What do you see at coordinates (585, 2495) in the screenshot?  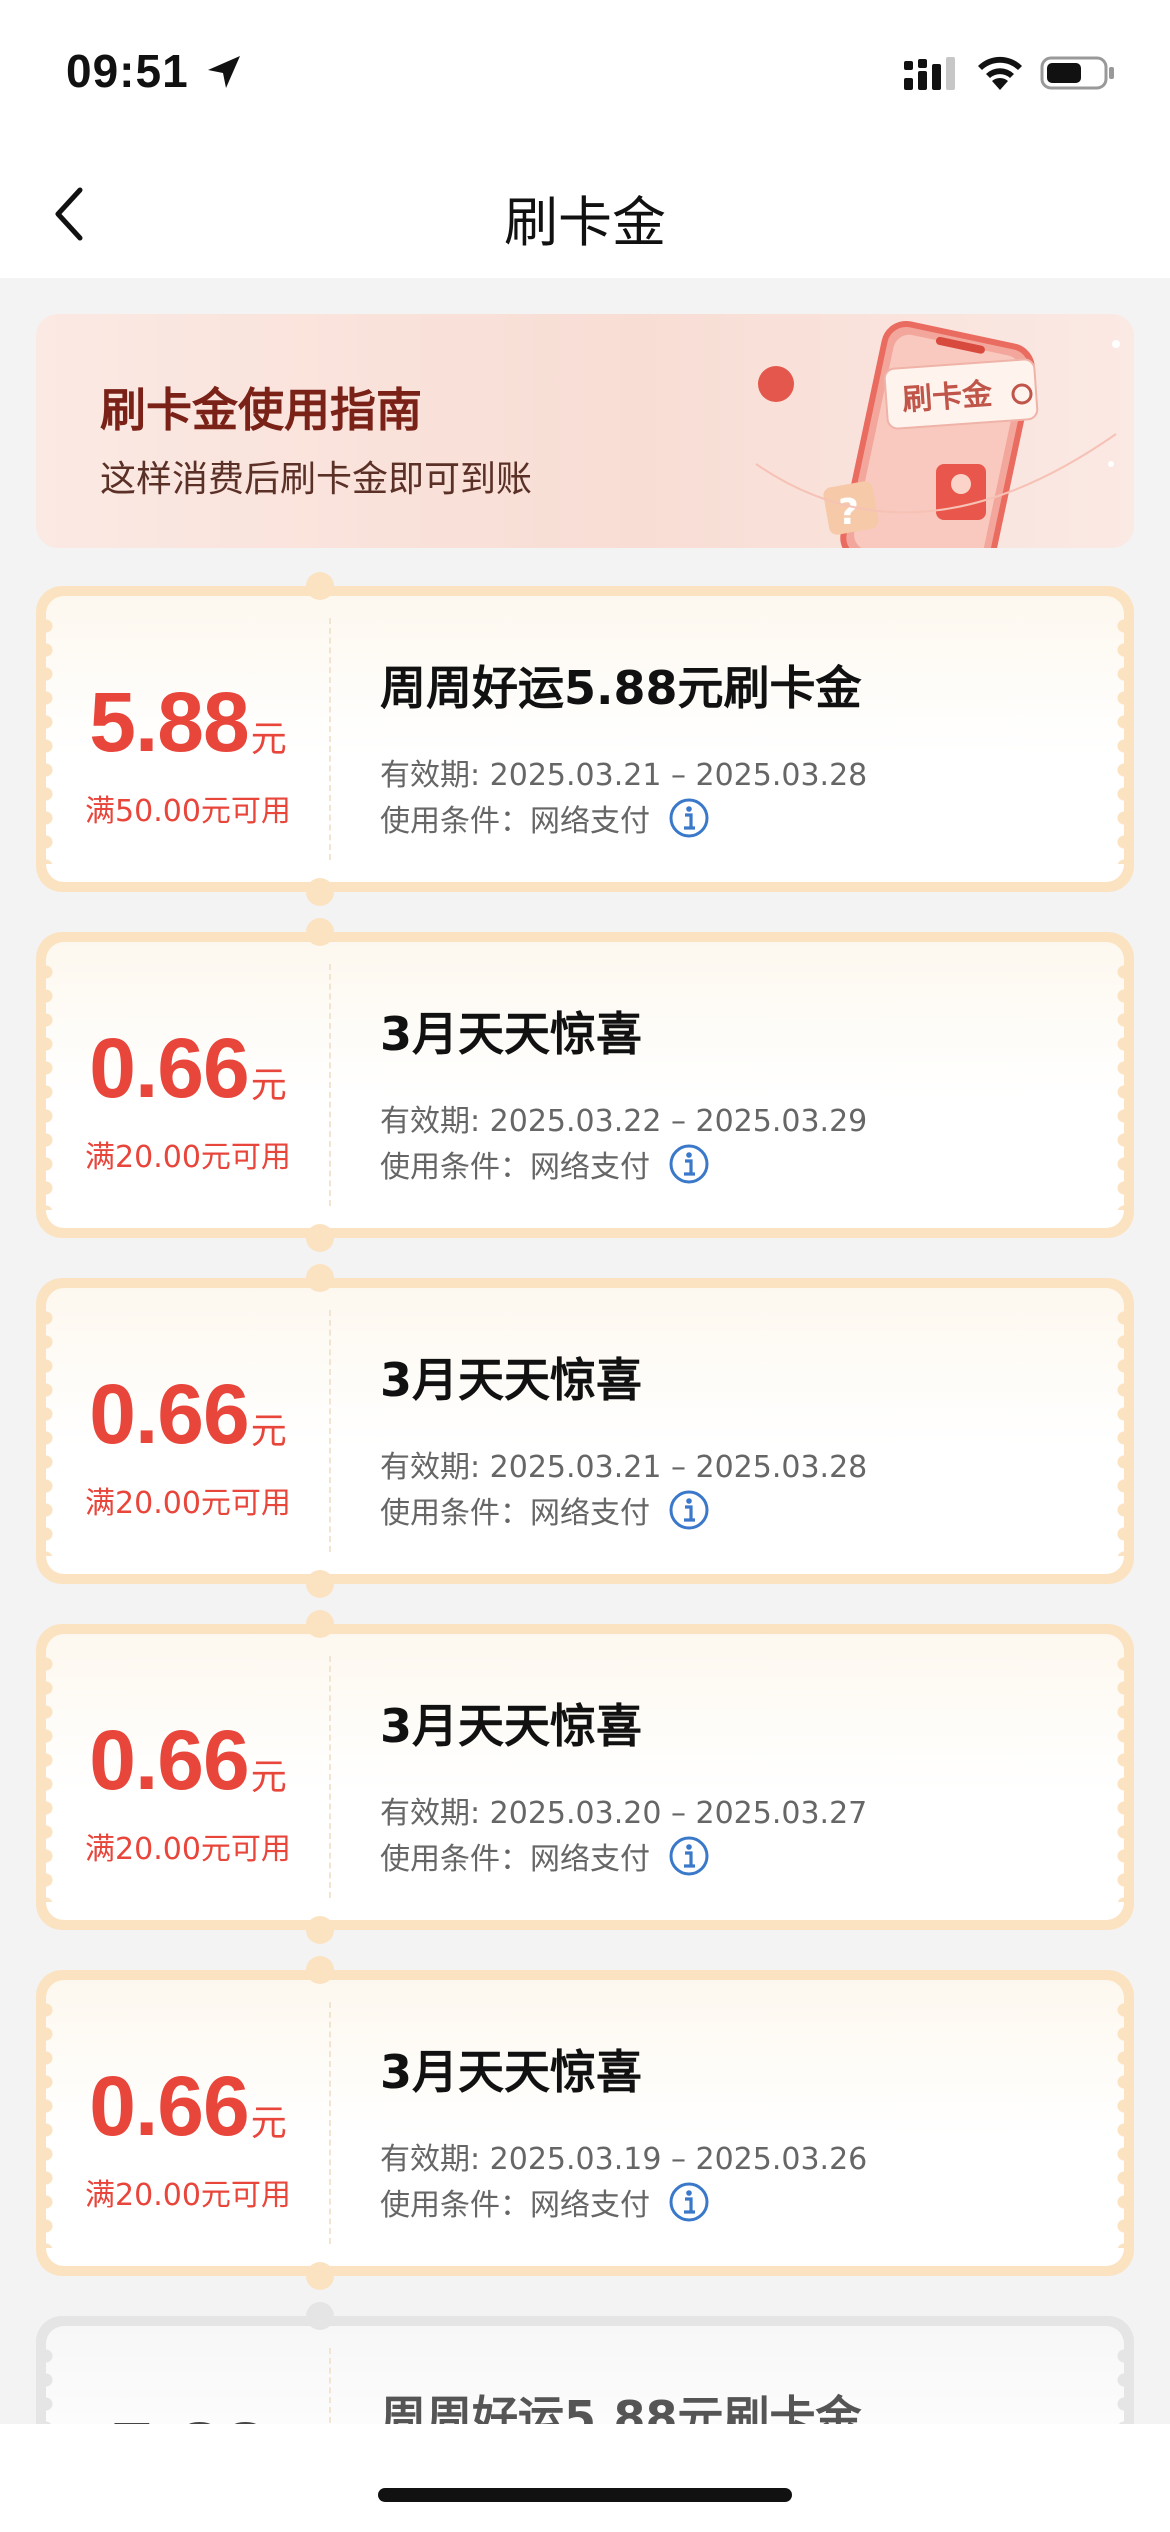 I see `home-indicator` at bounding box center [585, 2495].